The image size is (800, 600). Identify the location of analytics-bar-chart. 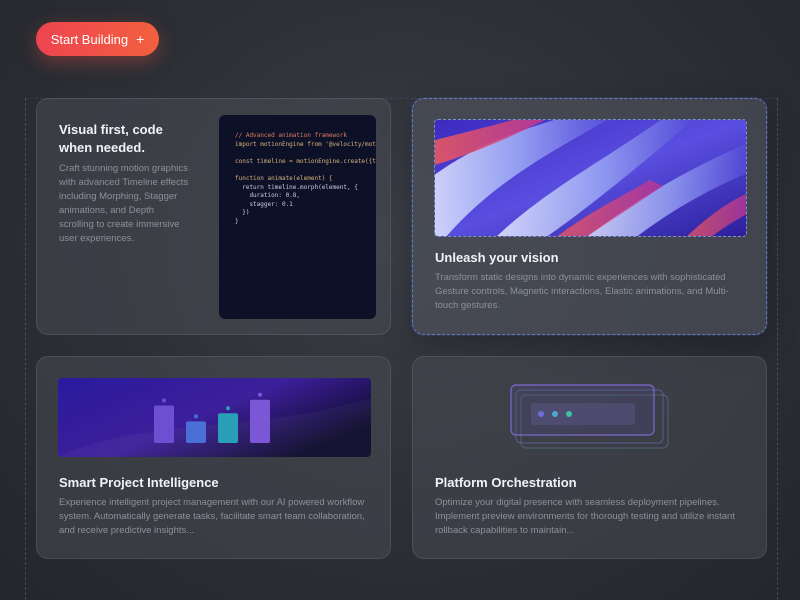
(214, 417).